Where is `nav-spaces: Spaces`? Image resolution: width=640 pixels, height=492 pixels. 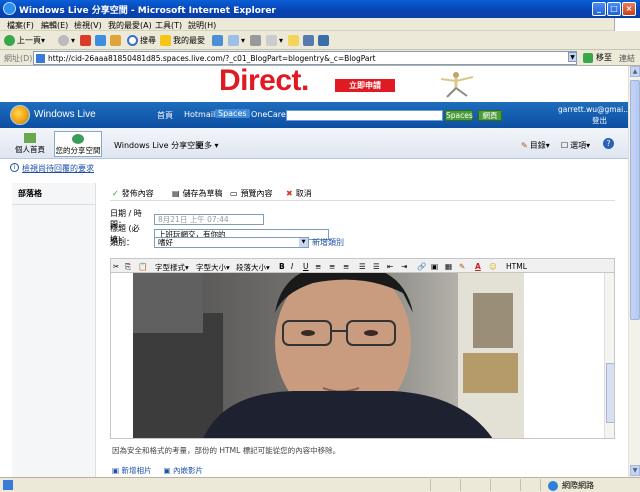 nav-spaces: Spaces is located at coordinates (232, 113).